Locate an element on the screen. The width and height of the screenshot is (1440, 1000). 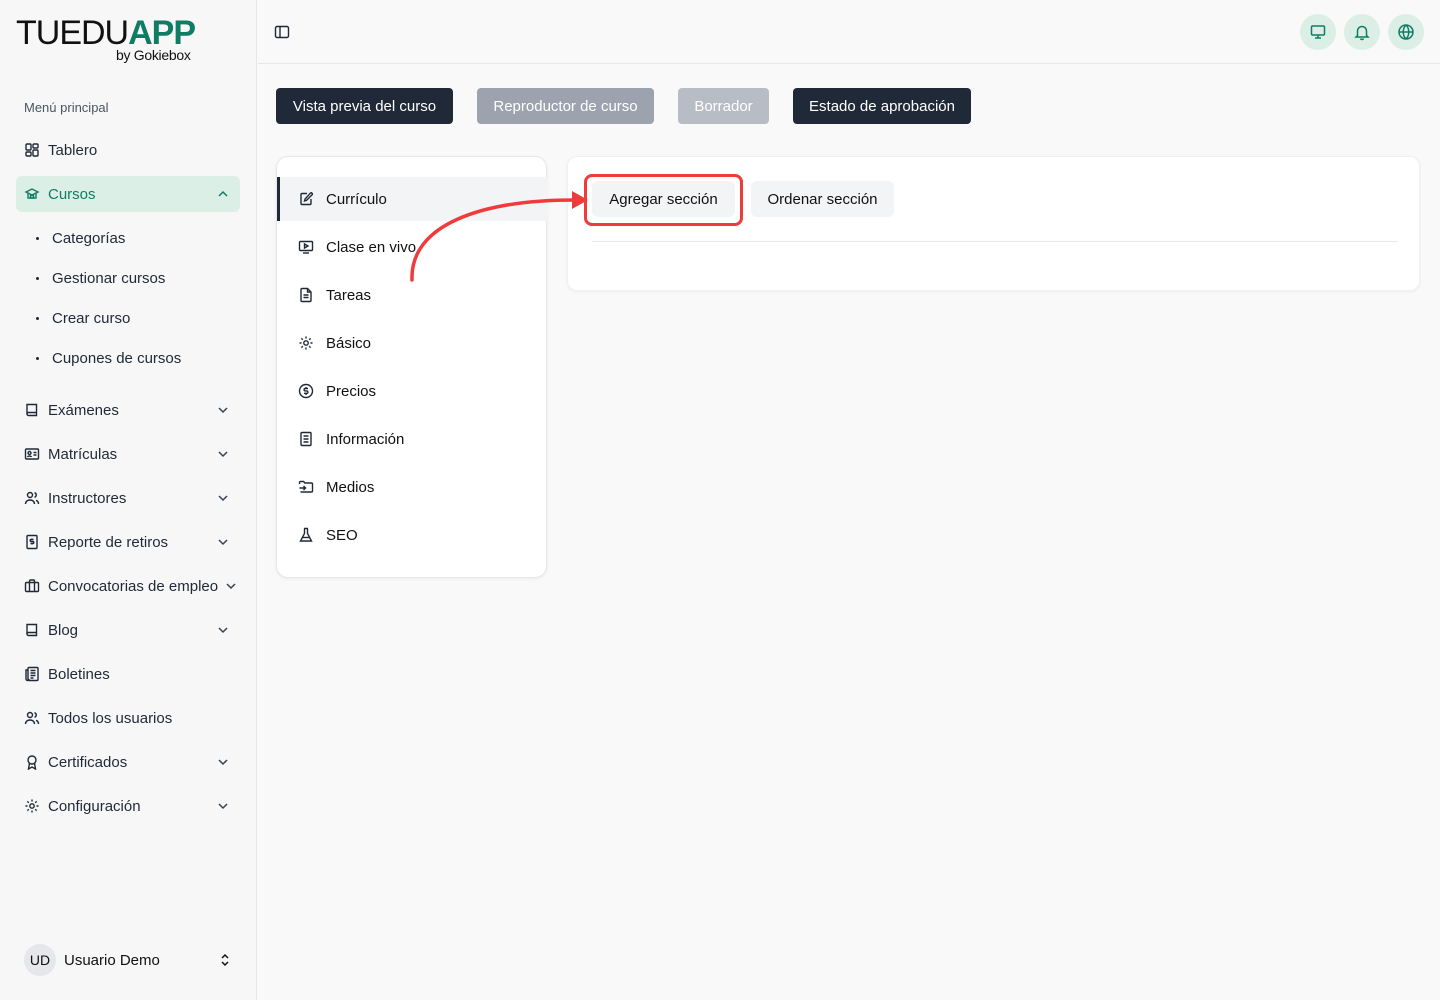
sidebar-subitem-crear-curso: Crear curso is located at coordinates (83, 318).